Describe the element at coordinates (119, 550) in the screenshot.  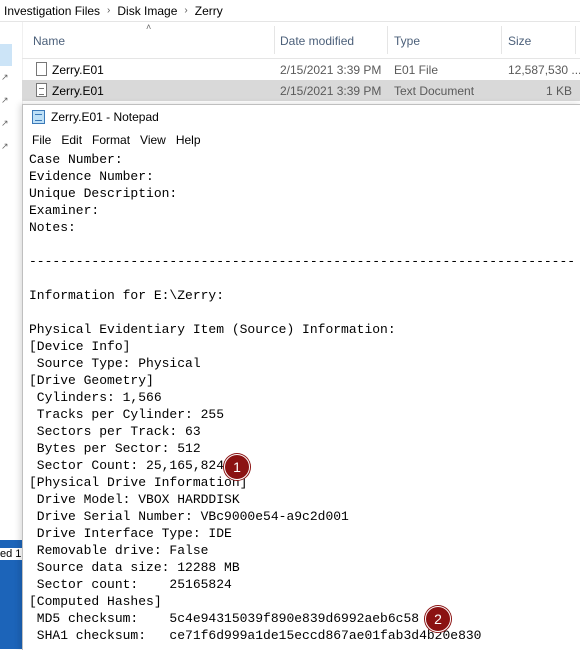
I see `text-line: Removable drive: False` at that location.